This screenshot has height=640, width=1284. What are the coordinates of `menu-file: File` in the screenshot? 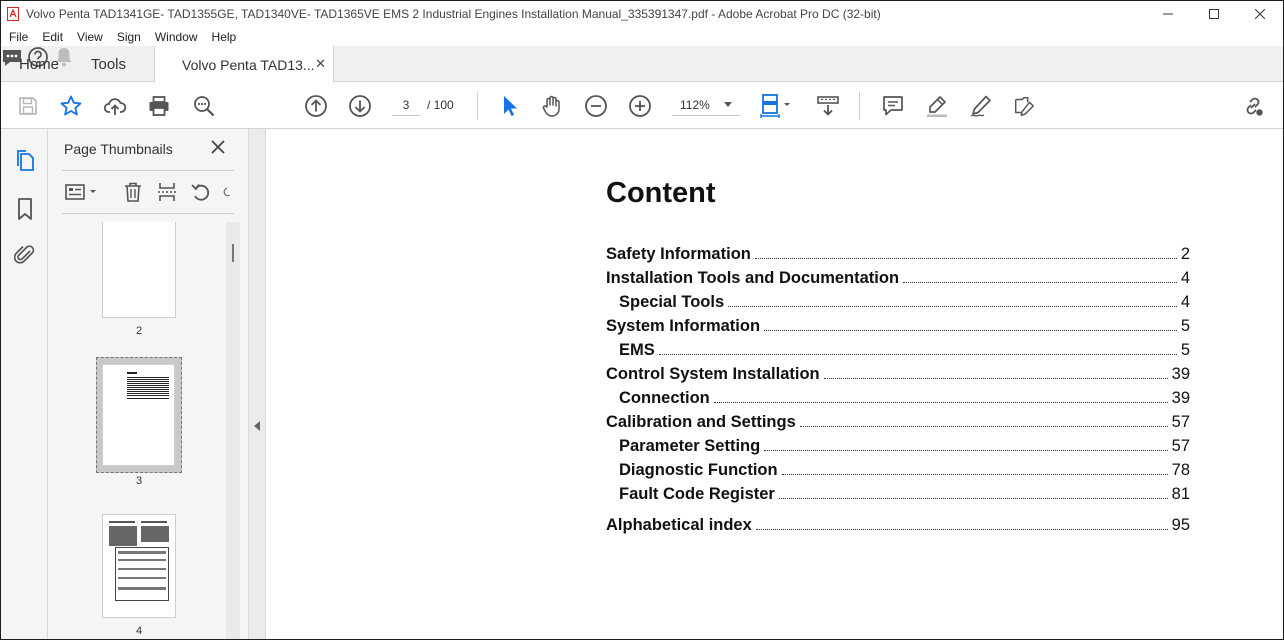 It's located at (17, 37).